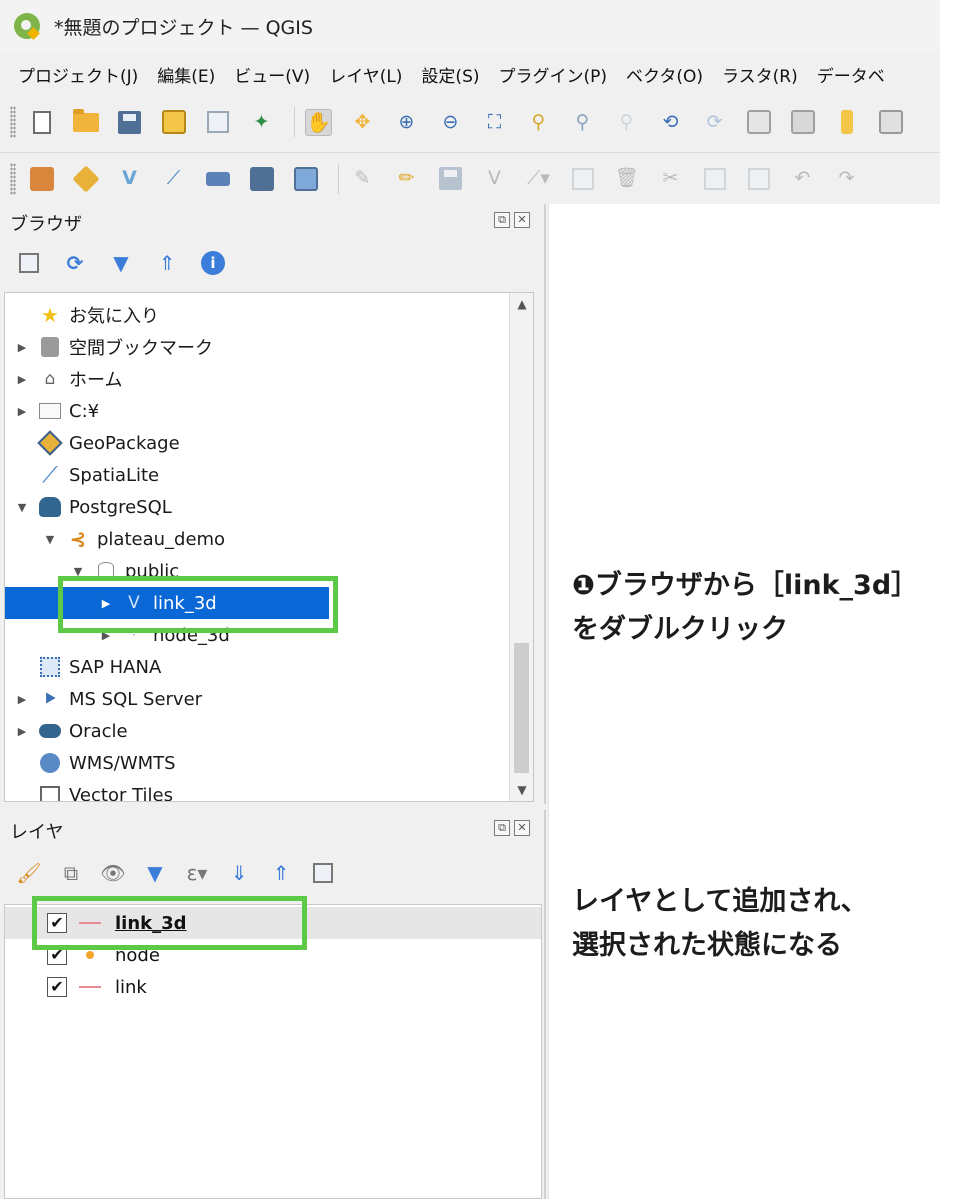 The height and width of the screenshot is (1199, 960). What do you see at coordinates (257, 790) in the screenshot?
I see `tree-item-vector-tiles: Vector Tiles` at bounding box center [257, 790].